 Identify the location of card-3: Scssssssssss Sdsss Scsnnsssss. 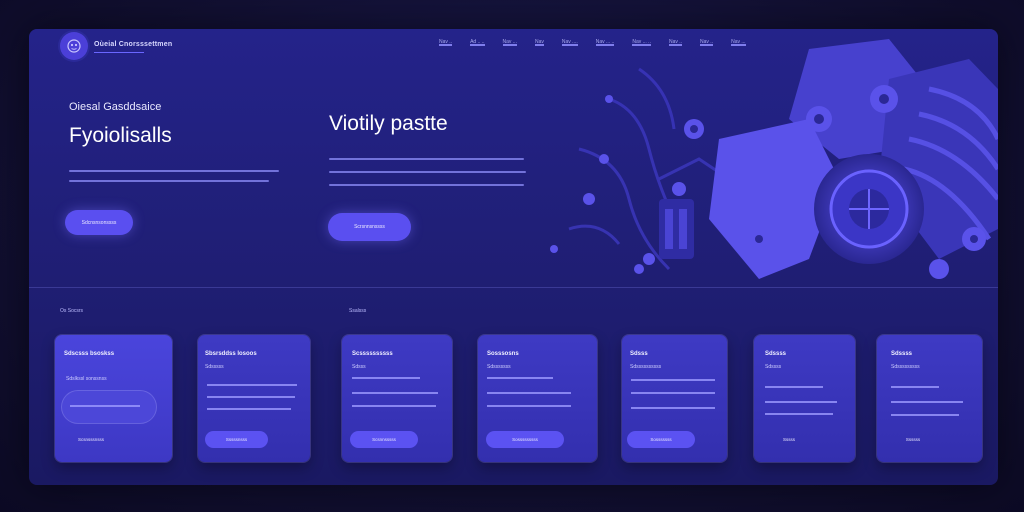
(397, 398).